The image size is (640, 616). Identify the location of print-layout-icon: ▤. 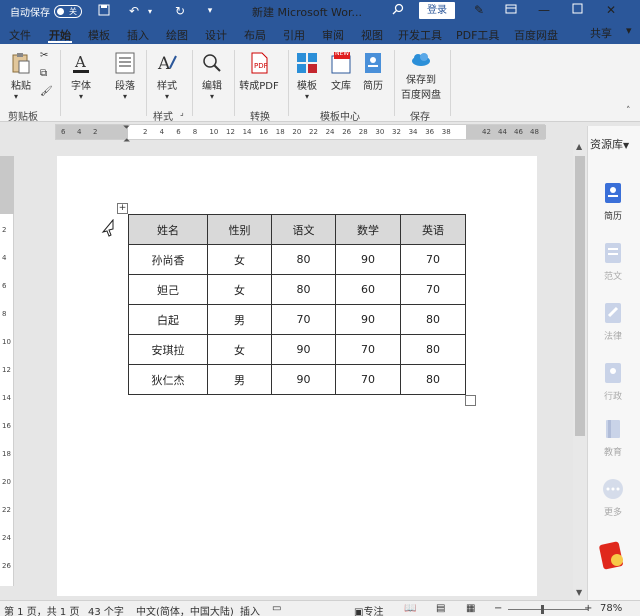
(440, 608).